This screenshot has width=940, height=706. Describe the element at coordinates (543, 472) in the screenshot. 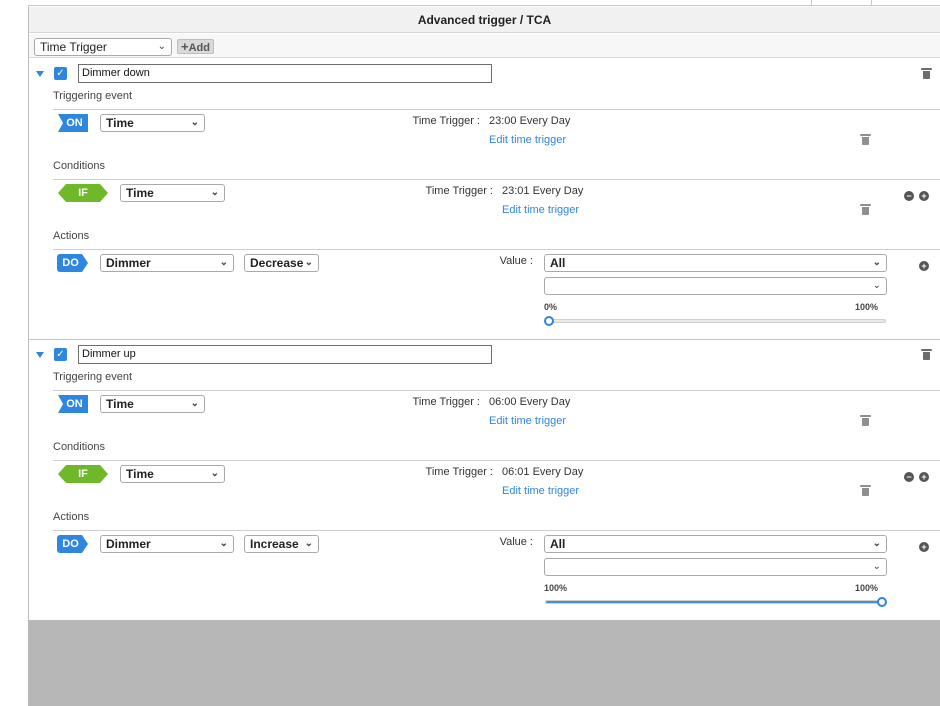

I see `time-trigger-value: 06:01 Every Day` at that location.